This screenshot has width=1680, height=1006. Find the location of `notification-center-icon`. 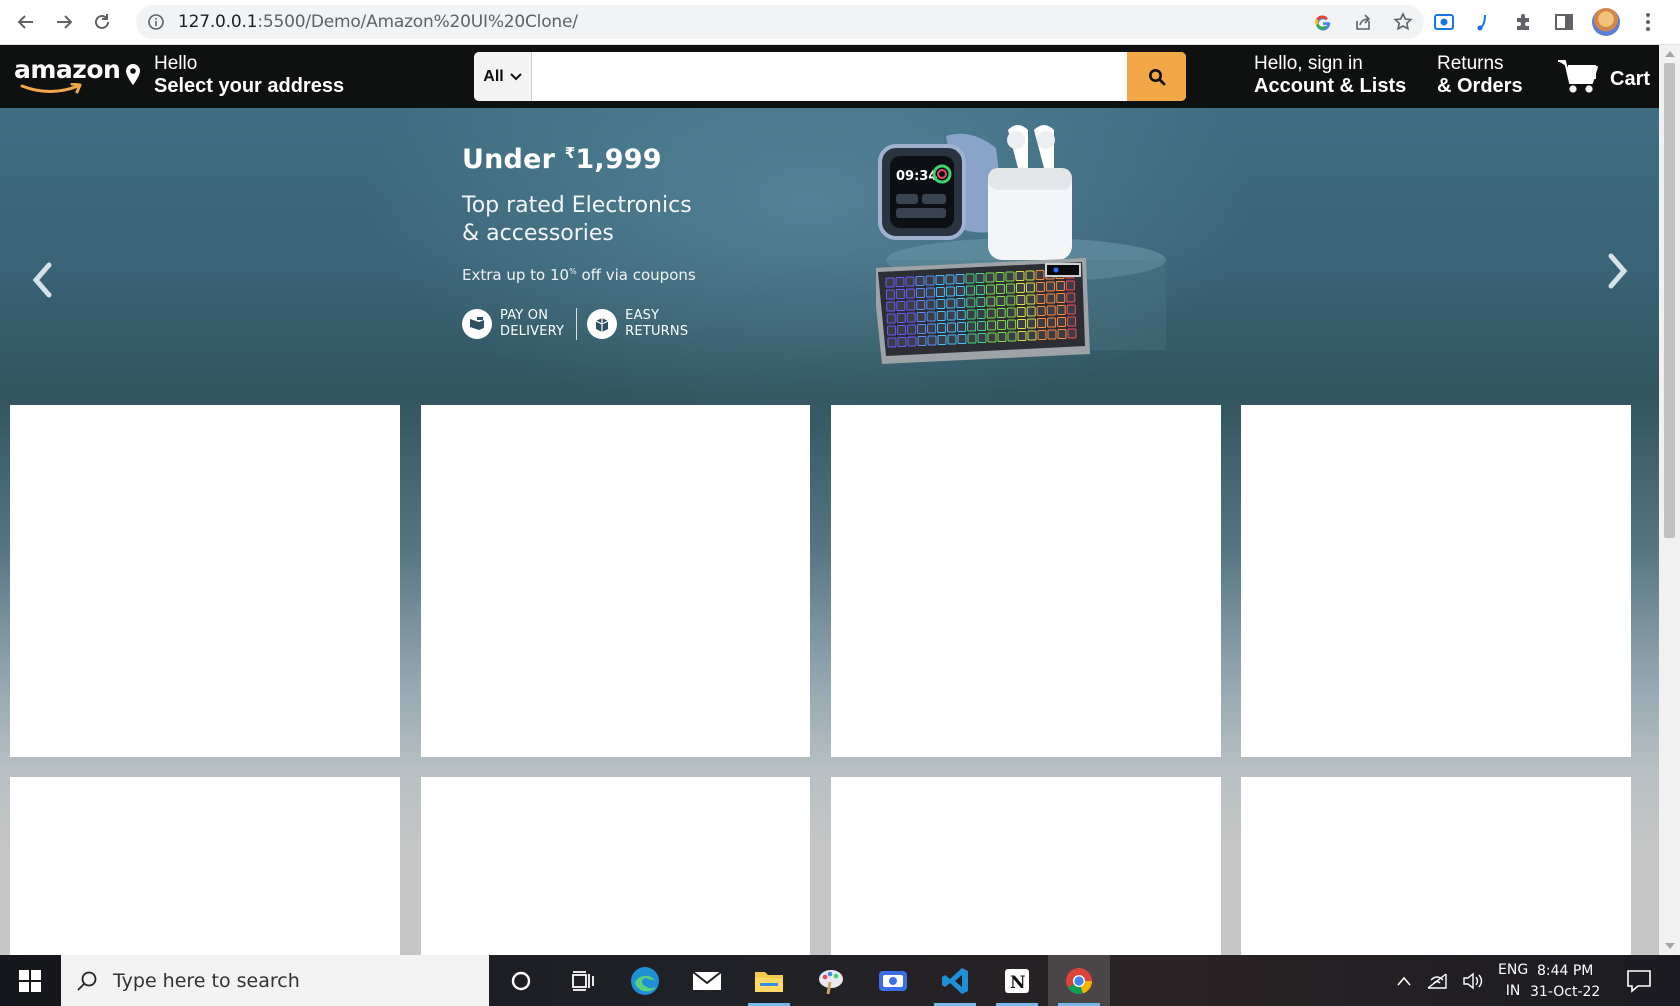

notification-center-icon is located at coordinates (1639, 981).